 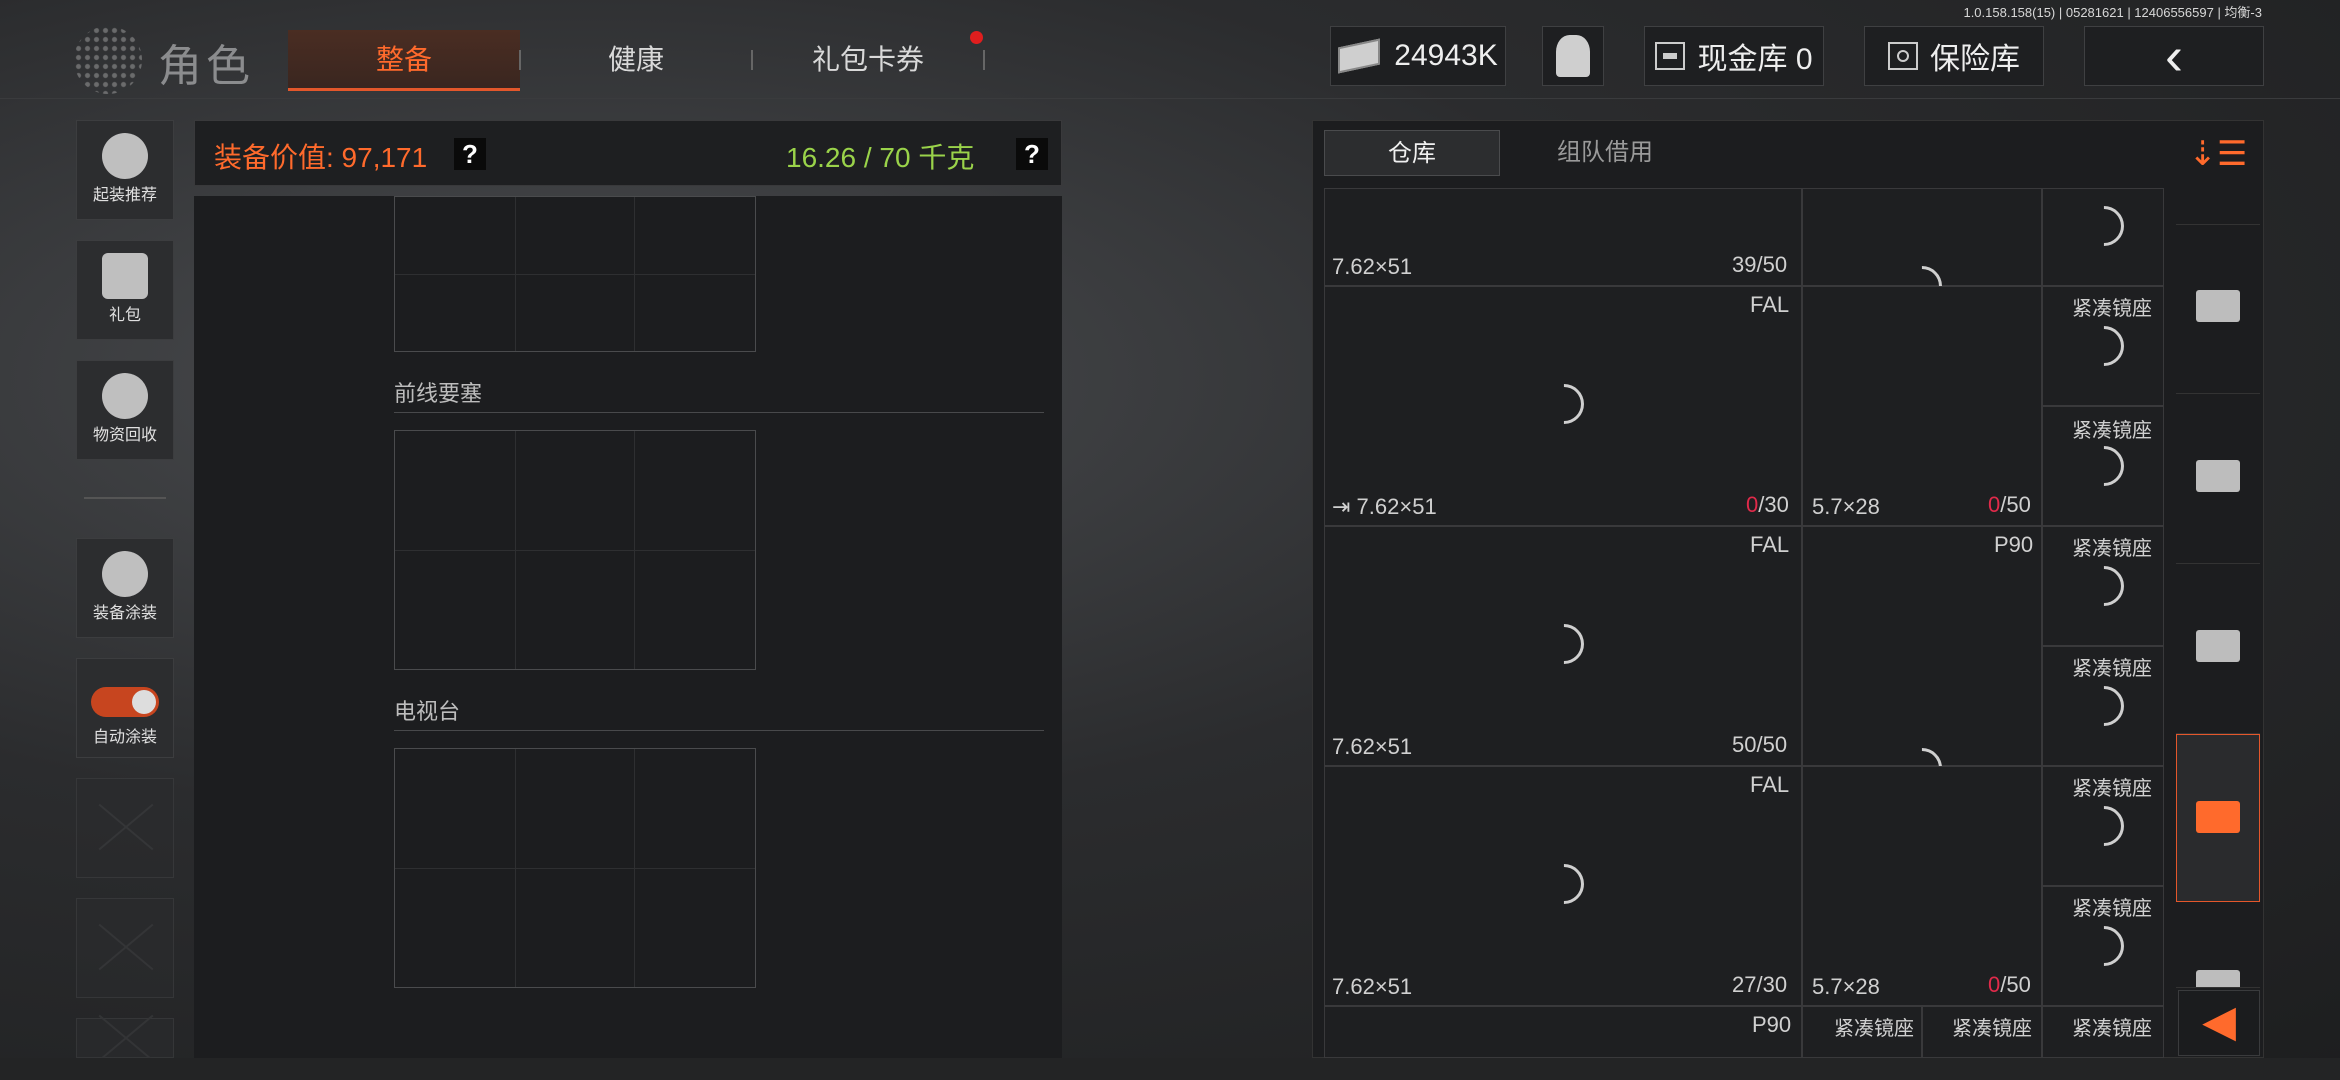 What do you see at coordinates (1755, 59) in the screenshot?
I see `cash-vault-label: 现金库 0` at bounding box center [1755, 59].